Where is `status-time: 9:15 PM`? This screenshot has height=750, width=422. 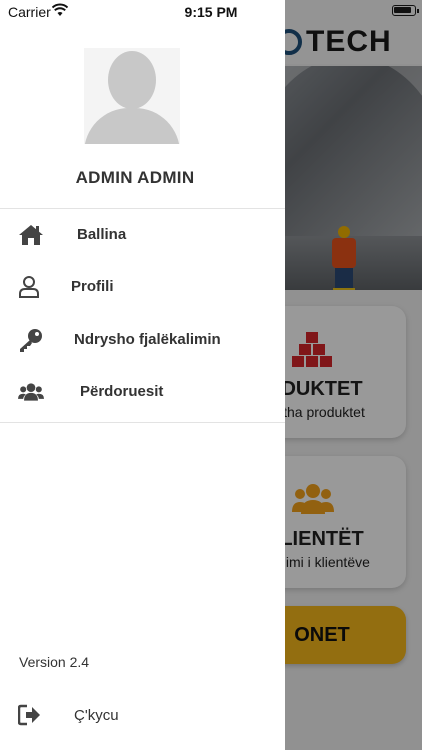
status-time: 9:15 PM is located at coordinates (211, 12).